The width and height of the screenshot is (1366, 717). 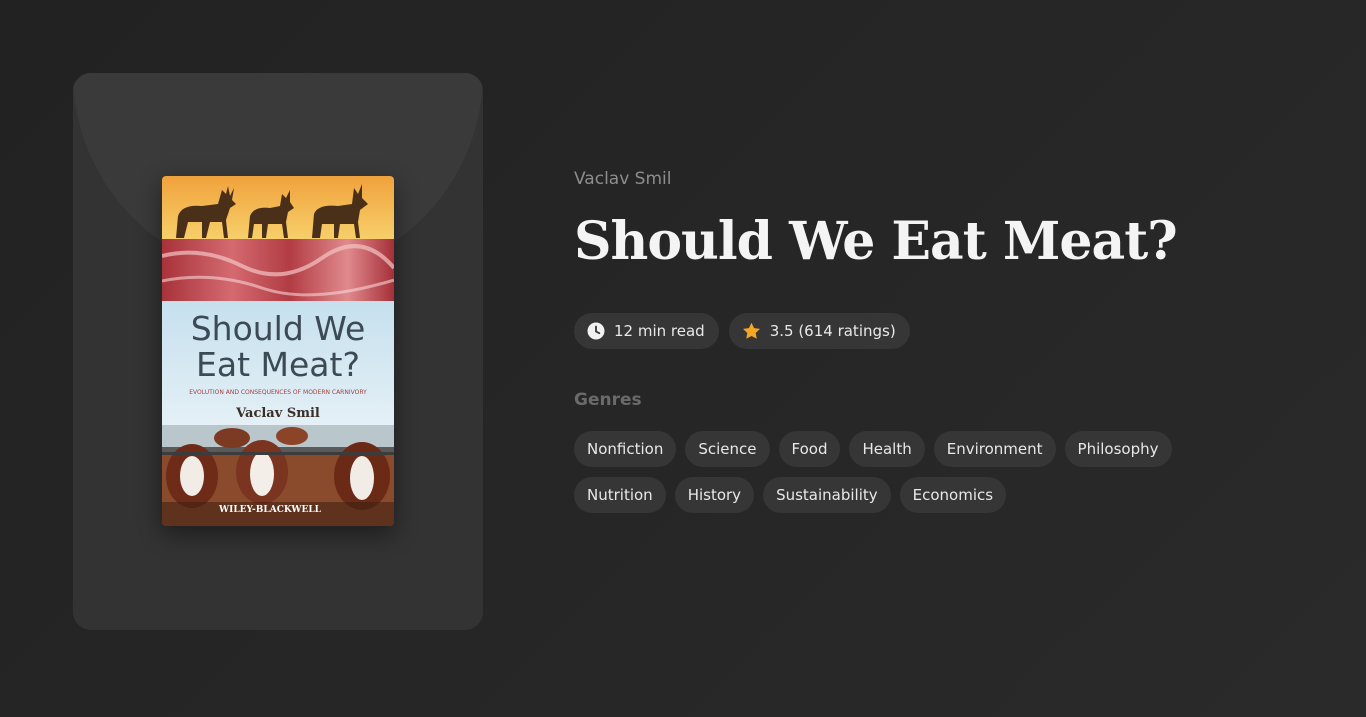 I want to click on genre-chip: Nutrition, so click(x=620, y=495).